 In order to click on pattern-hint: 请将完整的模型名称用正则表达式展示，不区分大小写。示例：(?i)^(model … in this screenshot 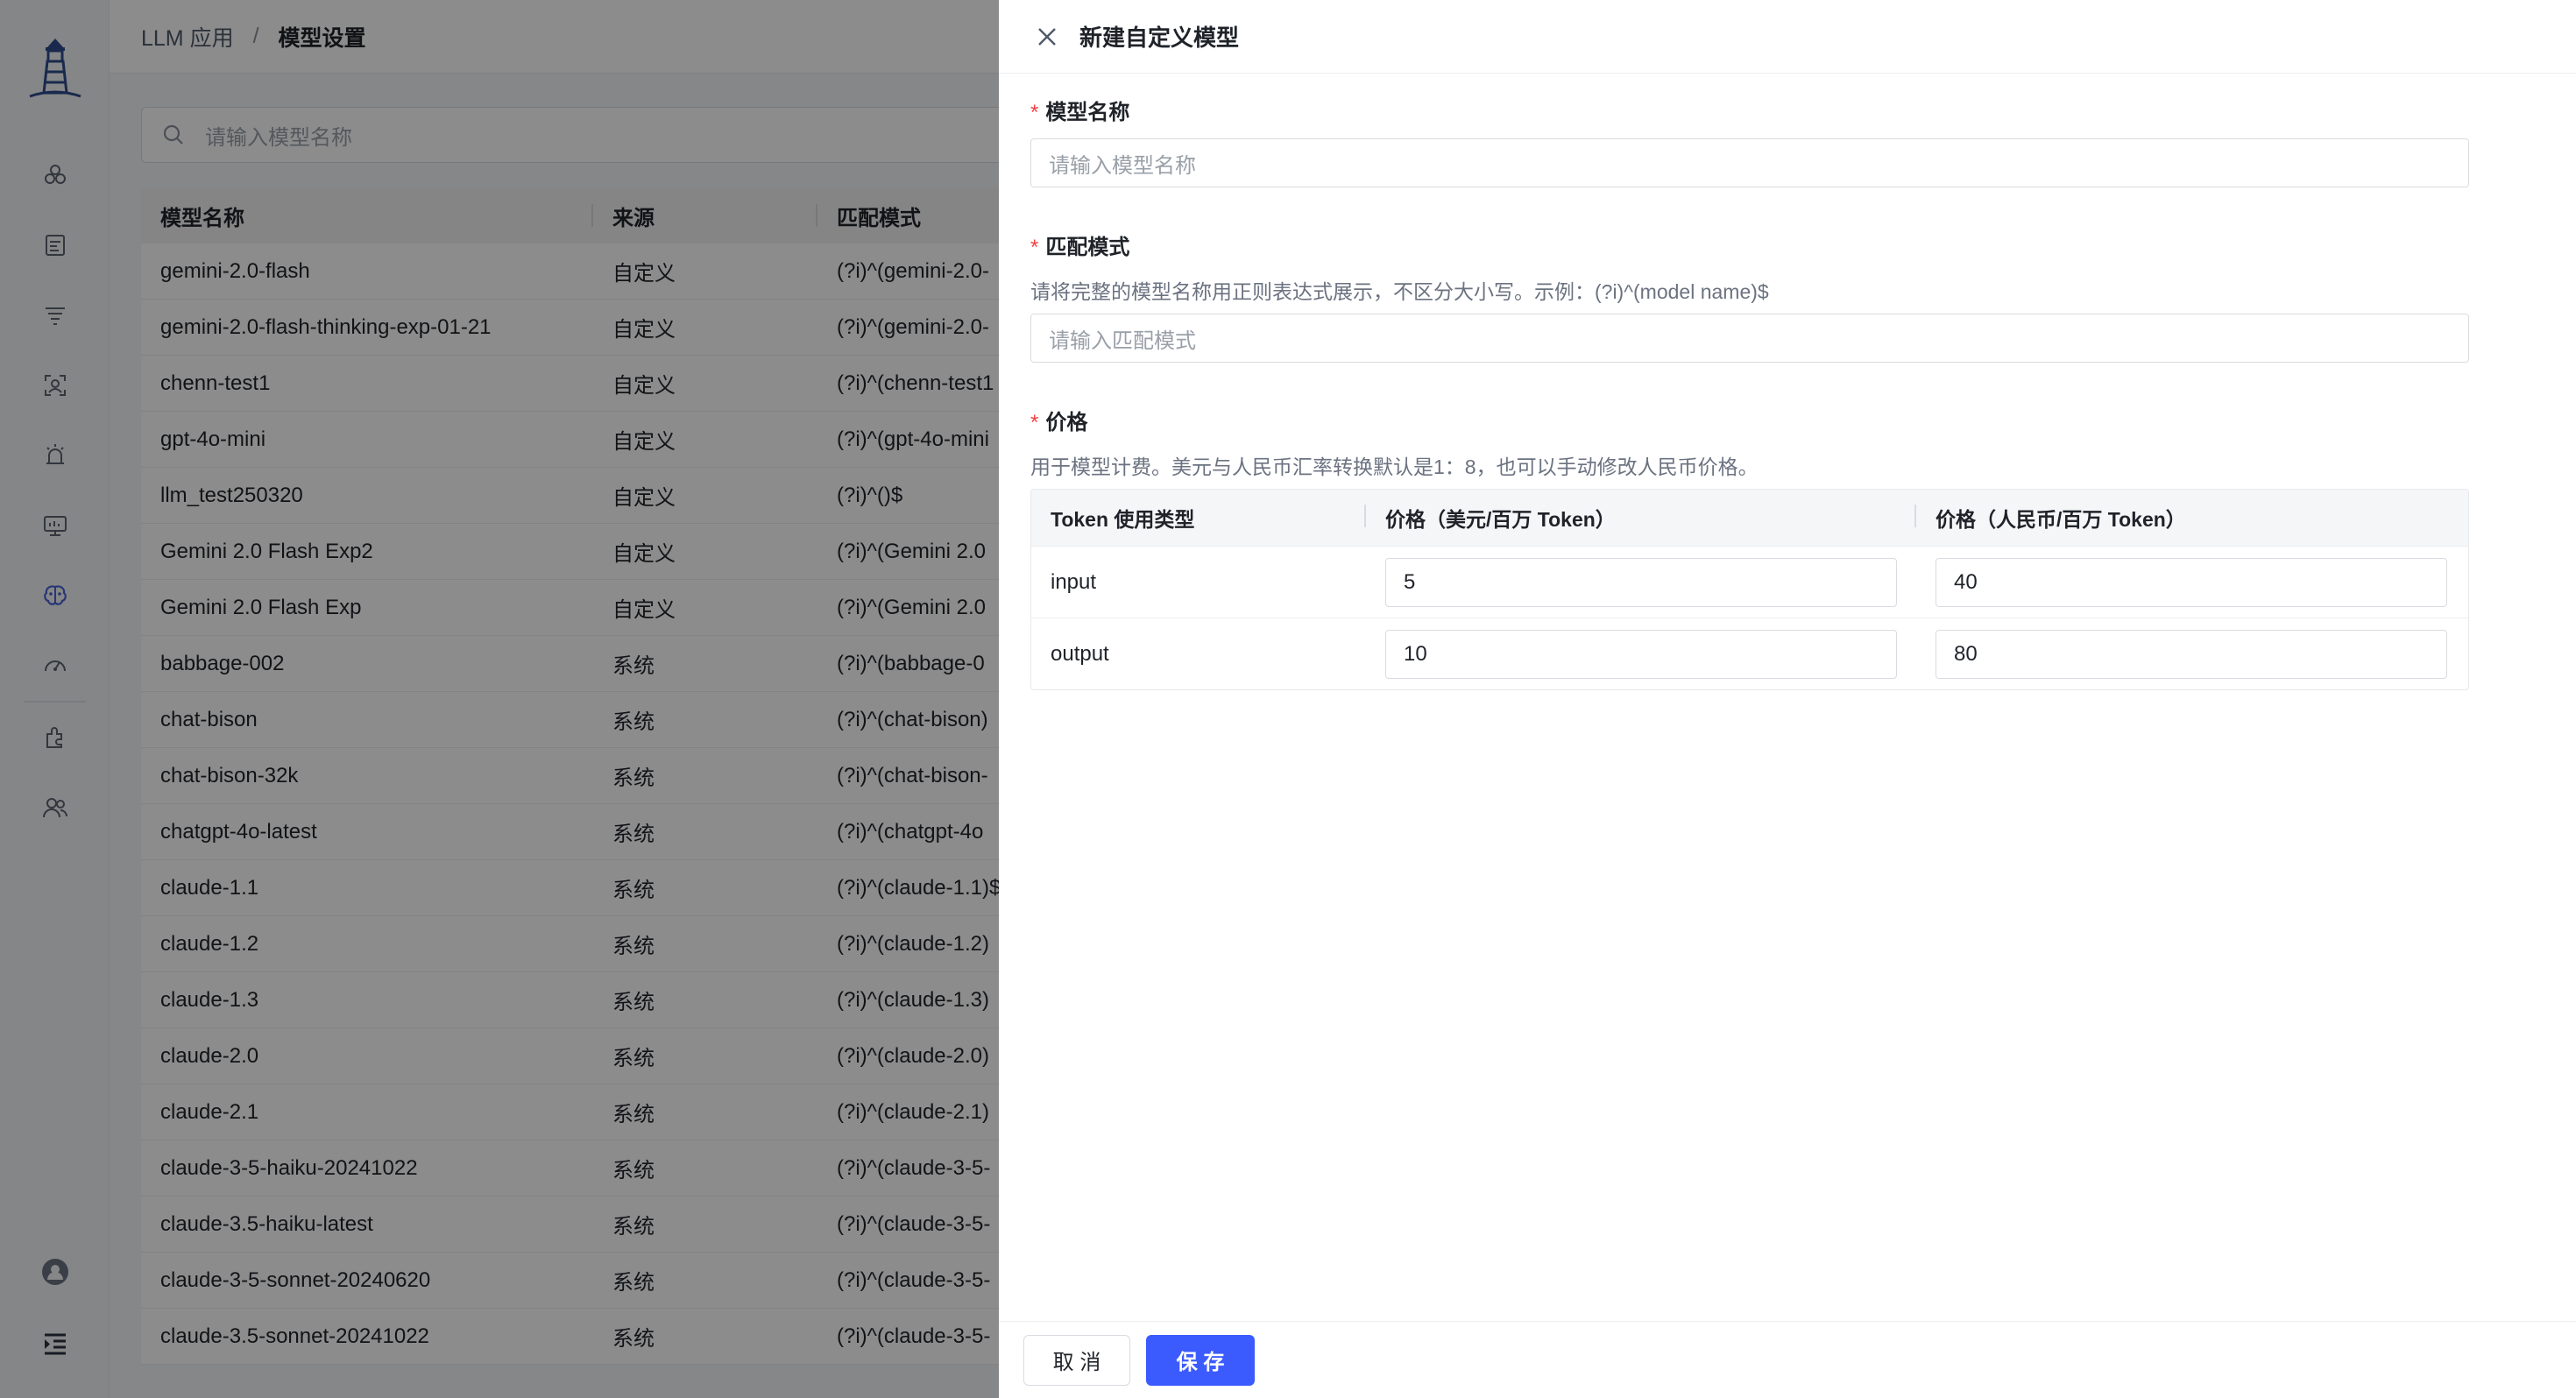, I will do `click(1399, 291)`.